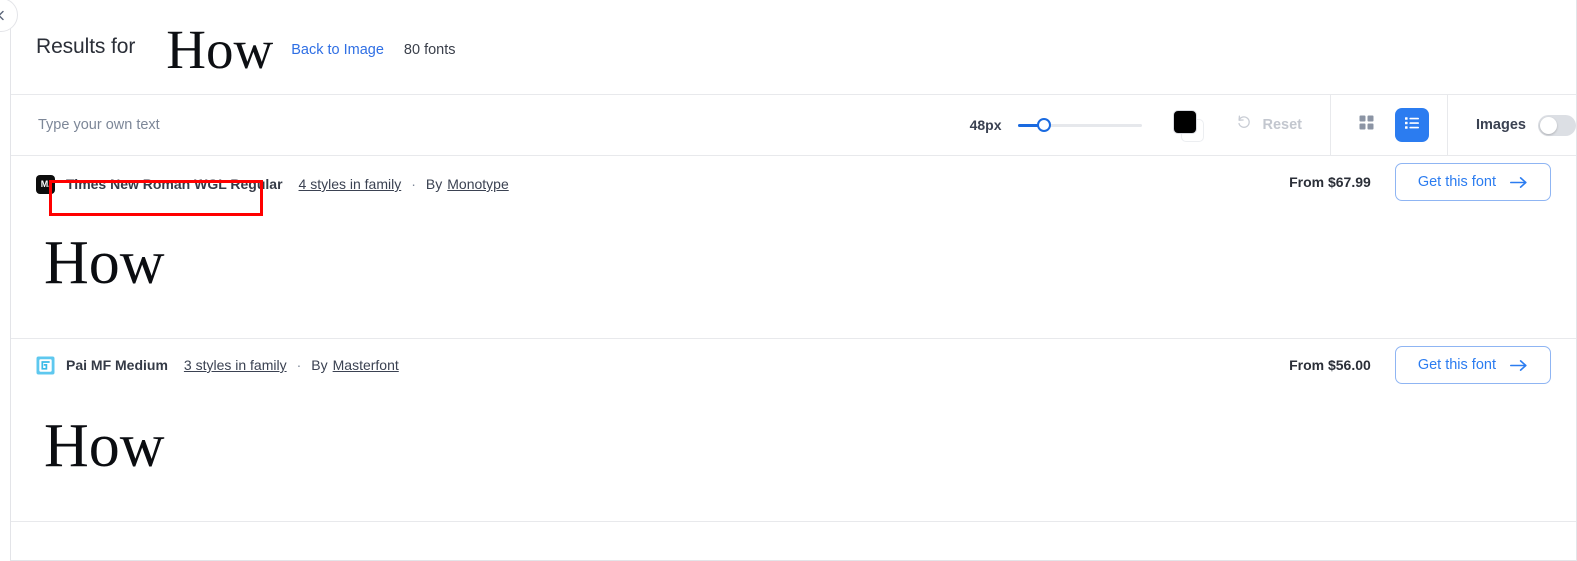 The height and width of the screenshot is (561, 1577). Describe the element at coordinates (1389, 125) in the screenshot. I see `view-mode-switch` at that location.